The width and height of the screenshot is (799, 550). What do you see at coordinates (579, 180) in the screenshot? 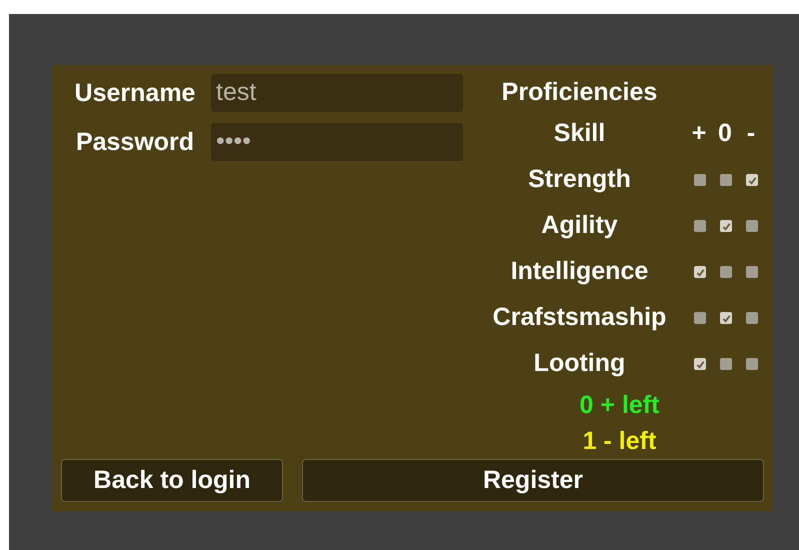
I see `skill-name: Strength` at bounding box center [579, 180].